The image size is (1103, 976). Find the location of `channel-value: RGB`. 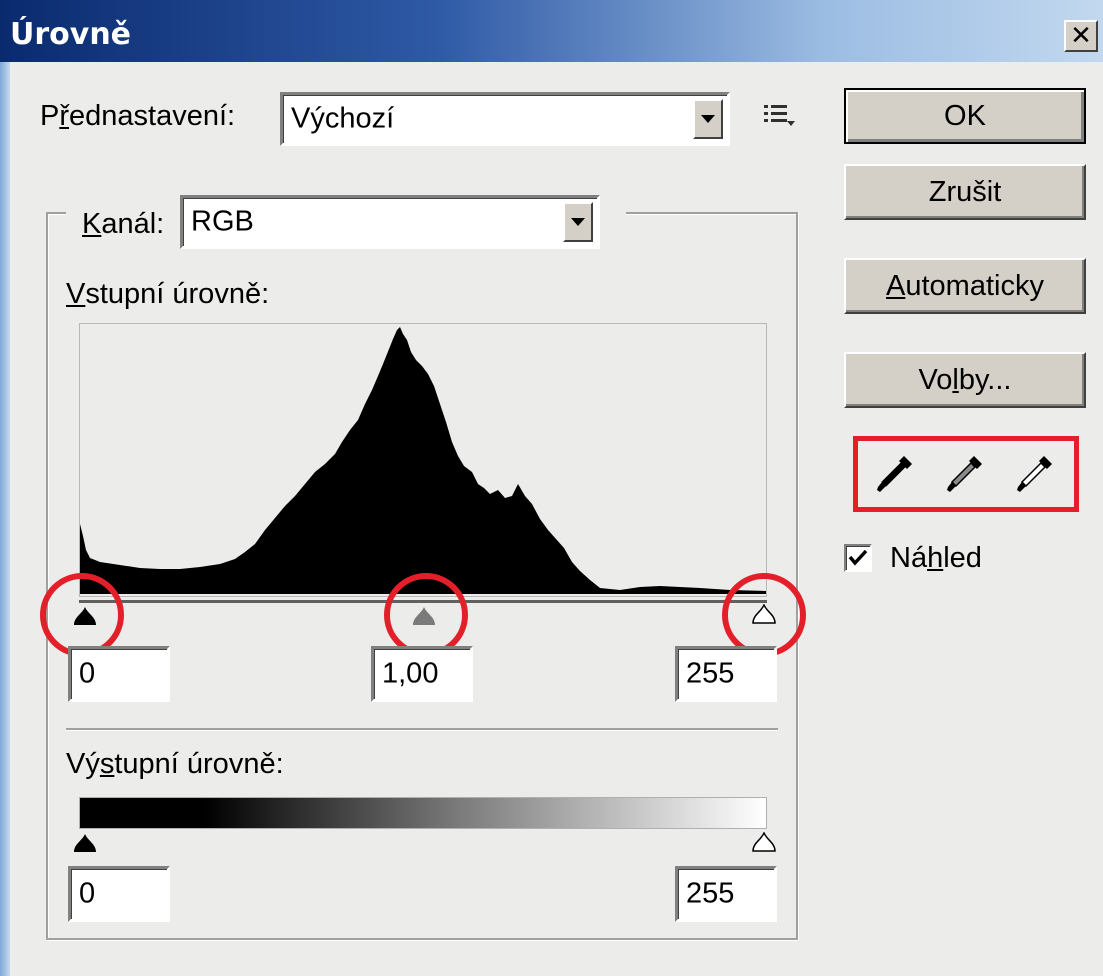

channel-value: RGB is located at coordinates (222, 221).